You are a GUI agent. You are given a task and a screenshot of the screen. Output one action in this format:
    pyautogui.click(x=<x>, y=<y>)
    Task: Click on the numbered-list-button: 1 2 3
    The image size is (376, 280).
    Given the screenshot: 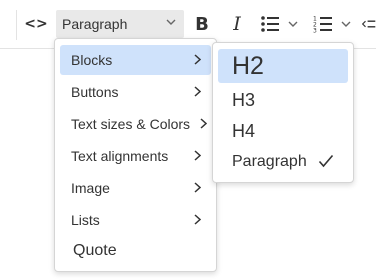 What is the action you would take?
    pyautogui.click(x=333, y=24)
    